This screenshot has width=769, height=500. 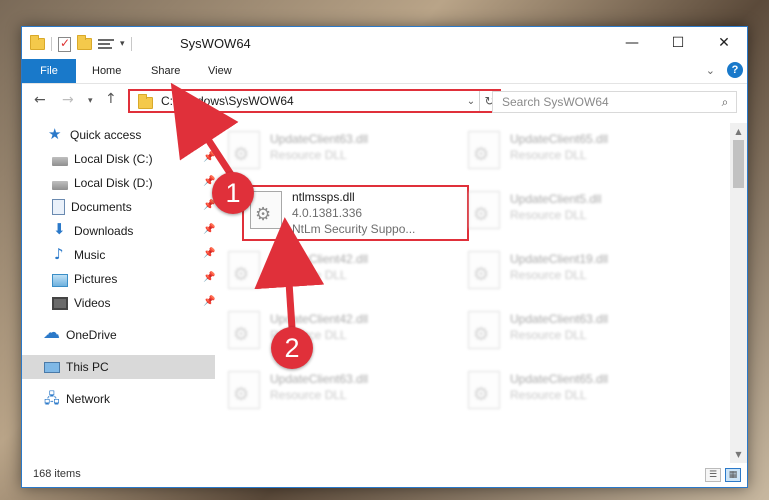 I want to click on address-path: C:\Windows\SysWOW64, so click(x=312, y=101).